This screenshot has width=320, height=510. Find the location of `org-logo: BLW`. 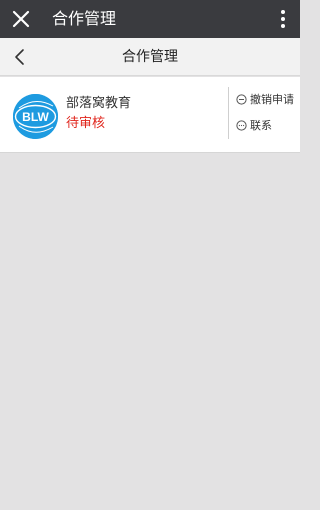

org-logo: BLW is located at coordinates (35, 116).